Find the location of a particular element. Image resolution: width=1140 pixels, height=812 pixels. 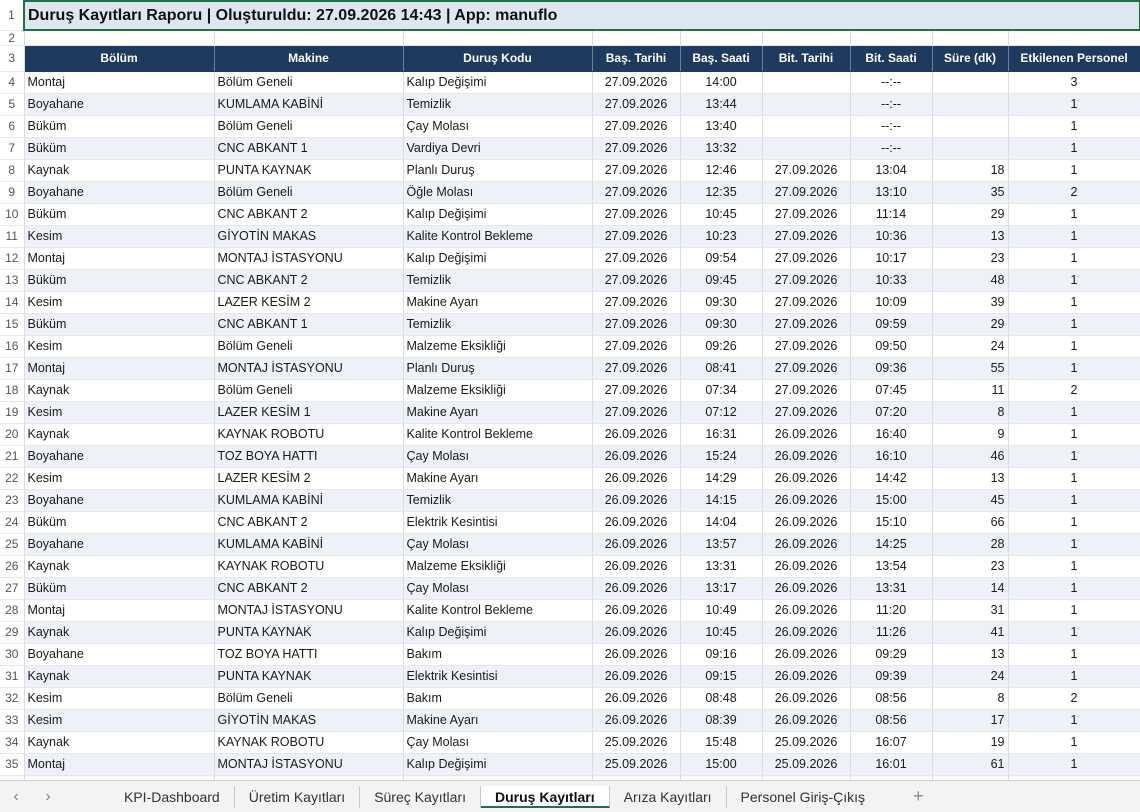

row-number: 14 is located at coordinates (12, 302).